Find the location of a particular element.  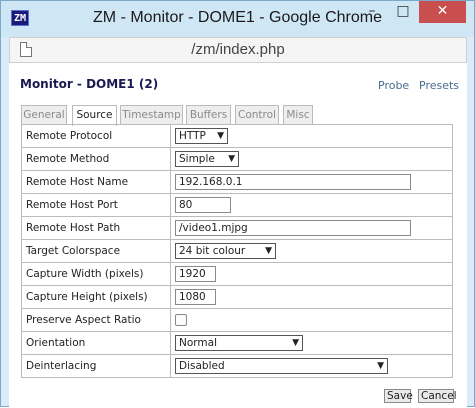

table-row: Remote Method Simple ▼ is located at coordinates (237, 159).